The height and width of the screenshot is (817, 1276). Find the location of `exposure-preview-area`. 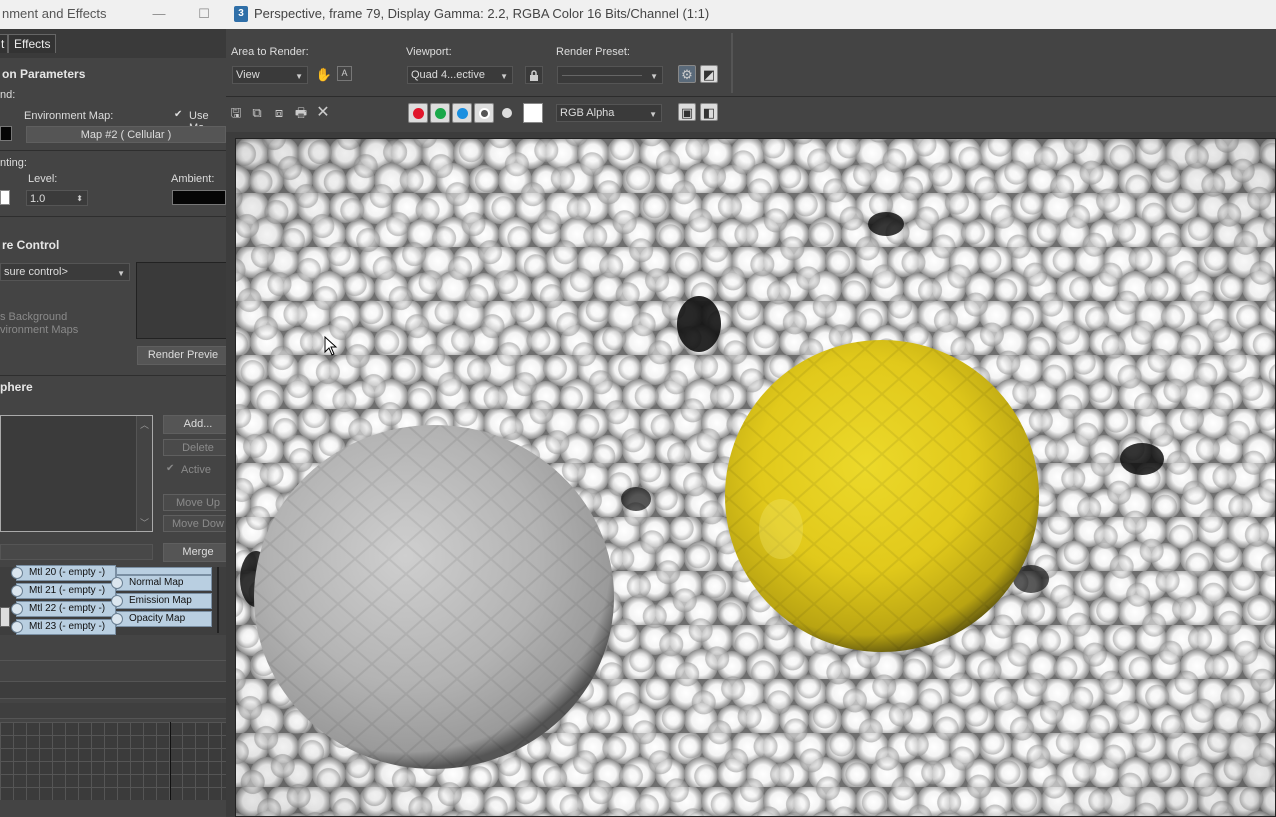

exposure-preview-area is located at coordinates (181, 300).